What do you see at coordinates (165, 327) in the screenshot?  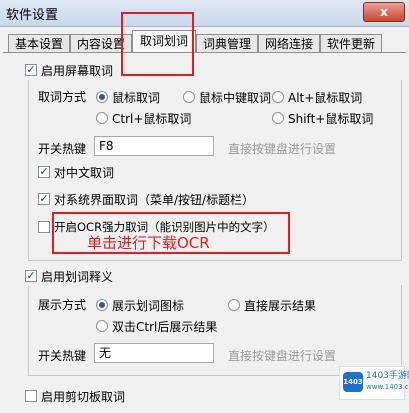 I see `double-ctrl-label: 双击Ctrl后展示结果` at bounding box center [165, 327].